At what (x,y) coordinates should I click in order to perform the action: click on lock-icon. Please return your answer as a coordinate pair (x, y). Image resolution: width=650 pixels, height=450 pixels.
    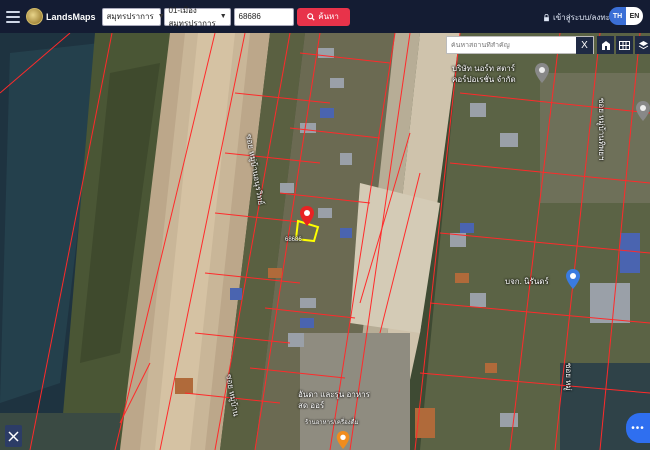
    Looking at the image, I should click on (546, 17).